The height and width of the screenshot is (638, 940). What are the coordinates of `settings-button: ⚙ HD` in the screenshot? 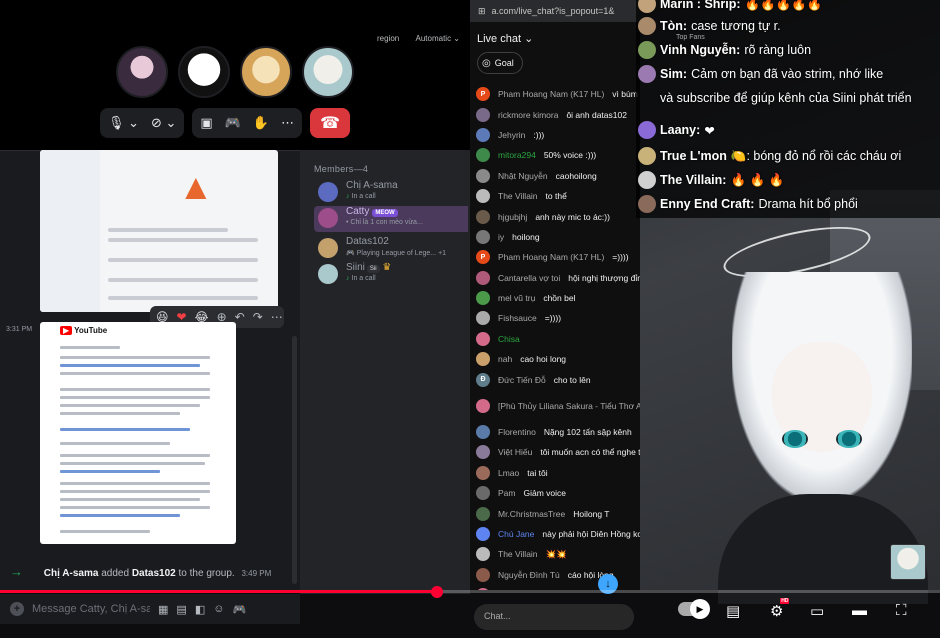 It's located at (780, 609).